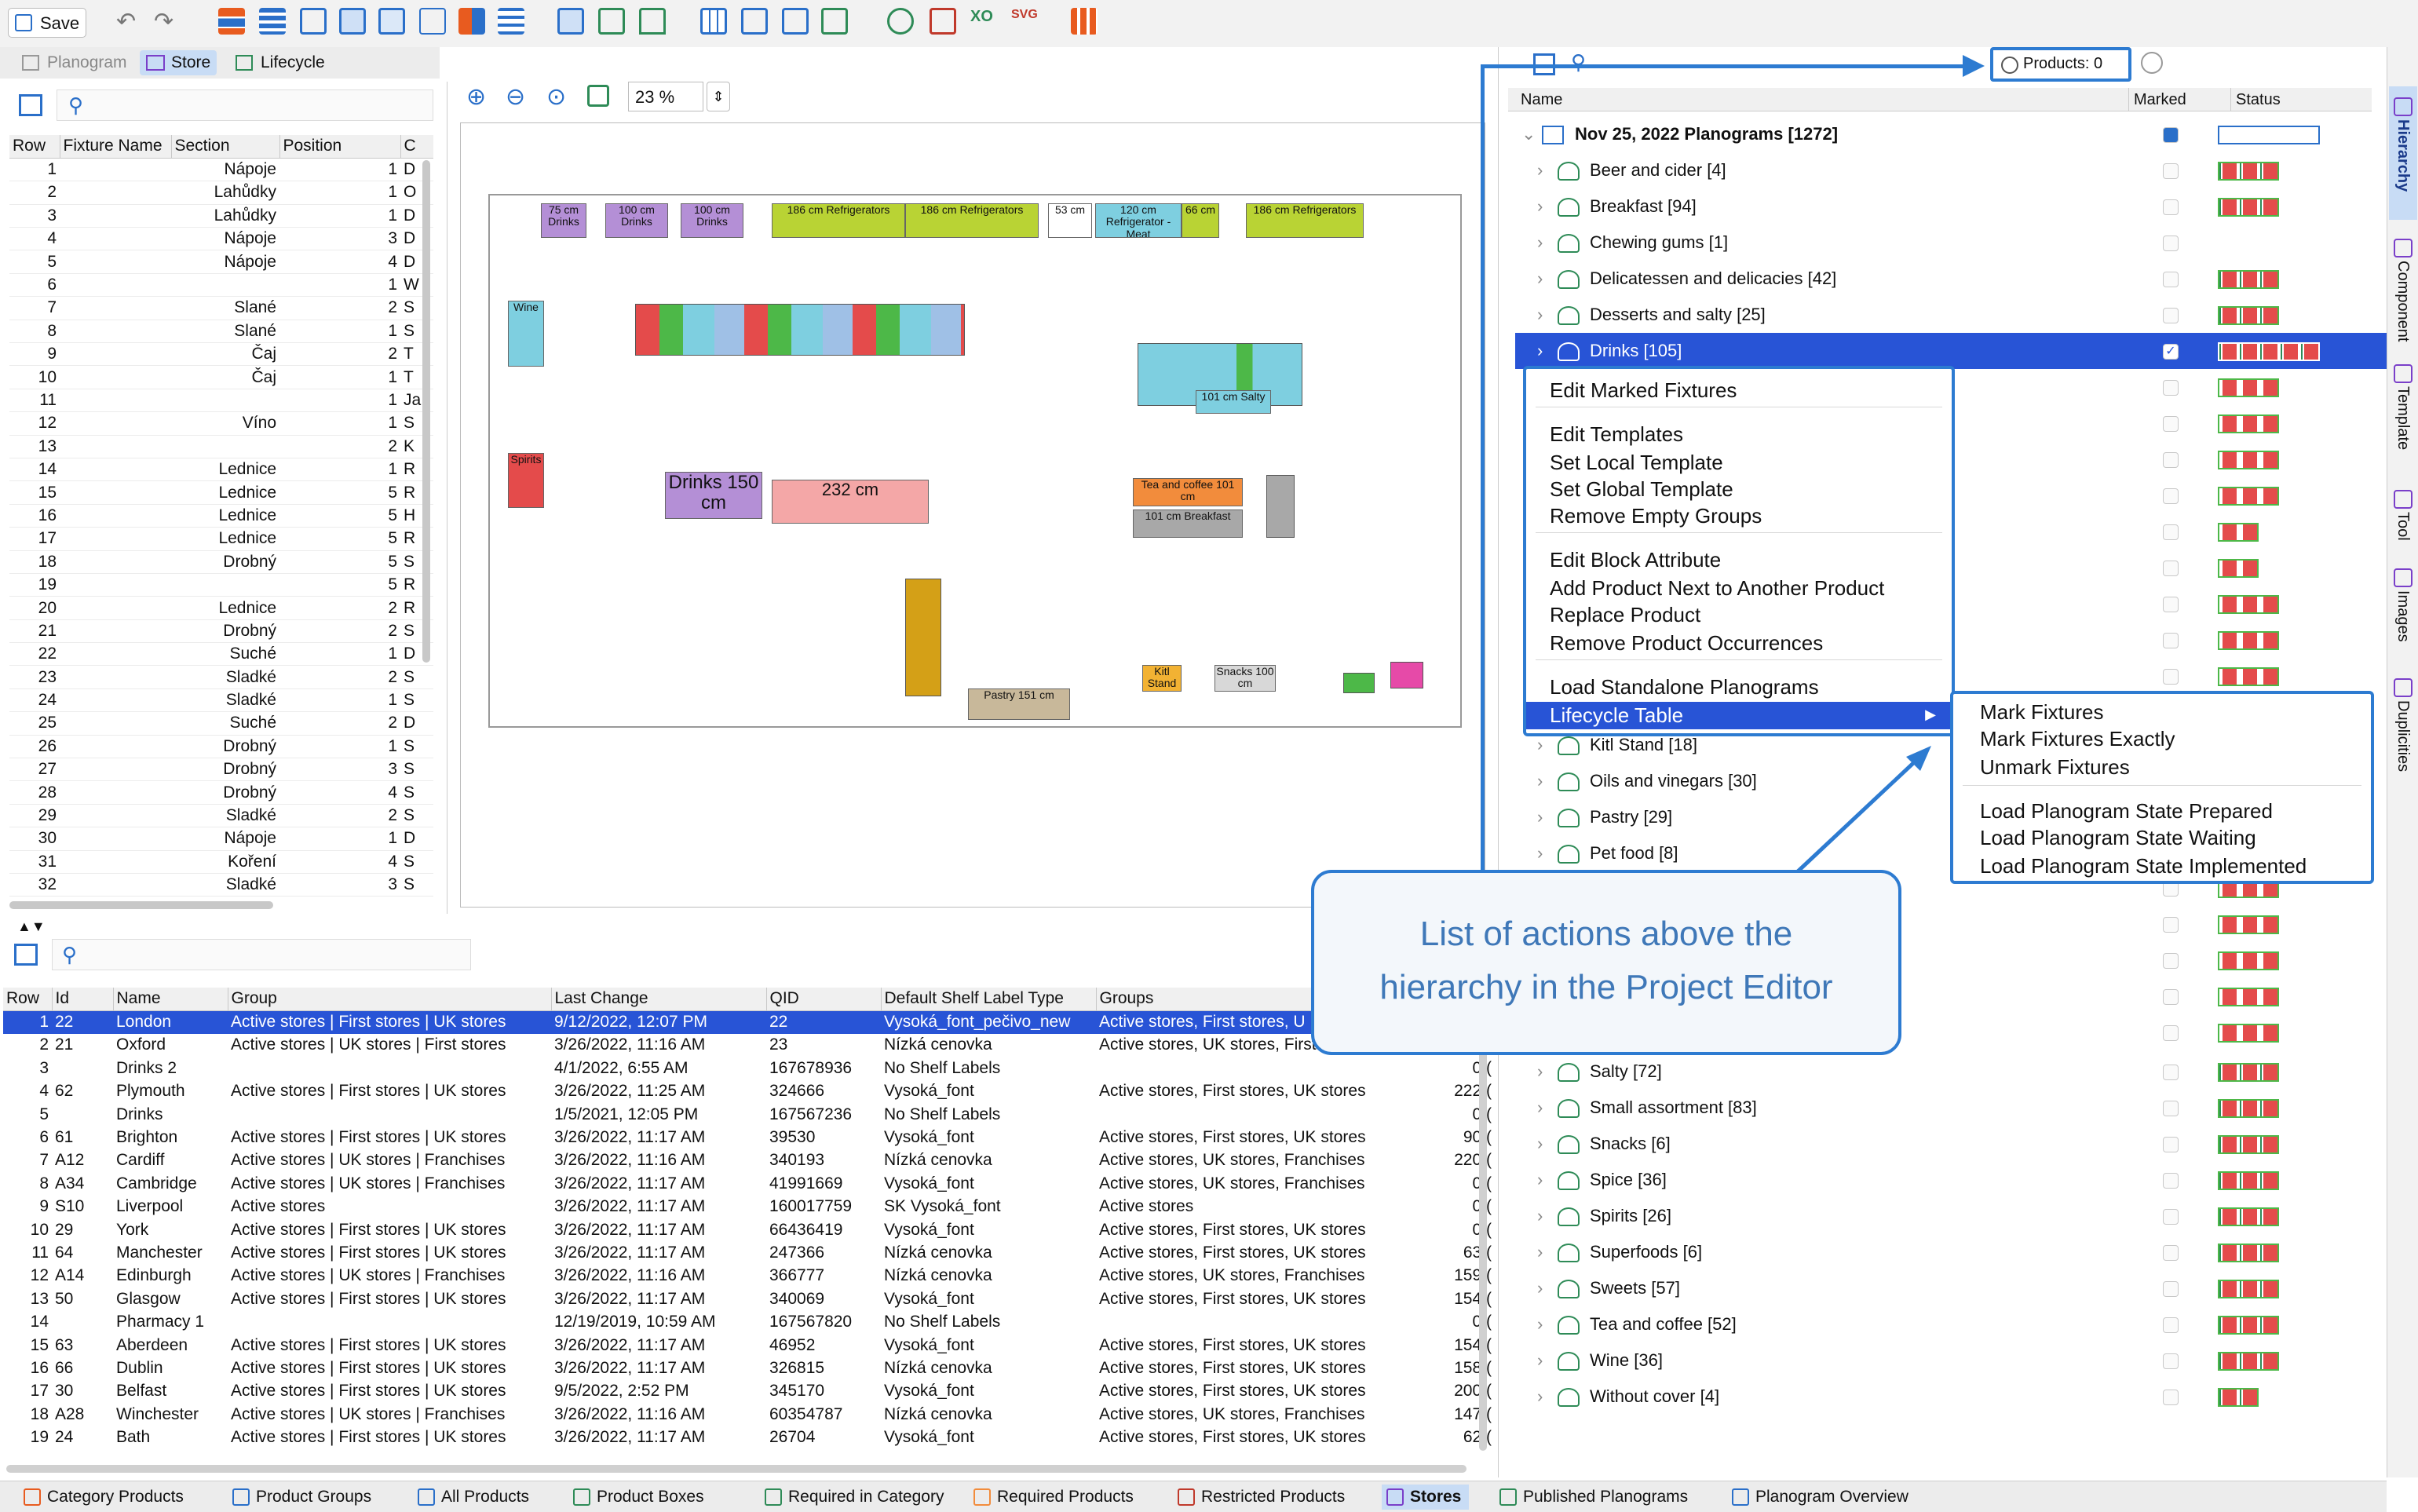  I want to click on store-icon, so click(795, 21).